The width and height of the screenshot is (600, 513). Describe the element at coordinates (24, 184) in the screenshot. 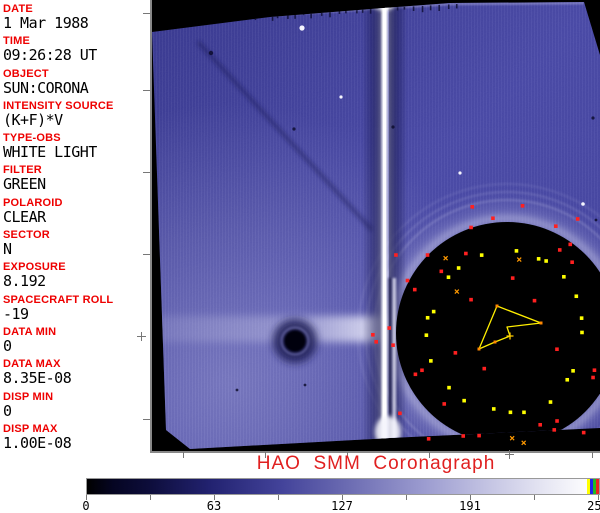

I see `field-value: GREEN` at that location.